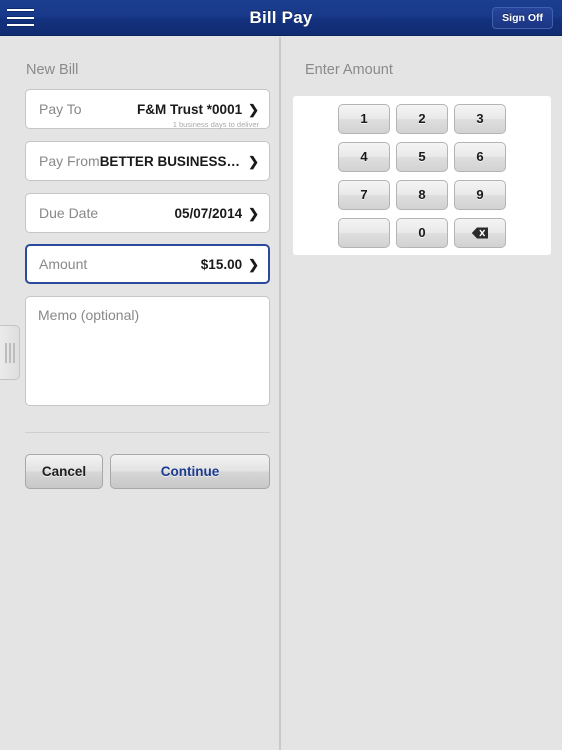  I want to click on key-6: 6, so click(480, 156).